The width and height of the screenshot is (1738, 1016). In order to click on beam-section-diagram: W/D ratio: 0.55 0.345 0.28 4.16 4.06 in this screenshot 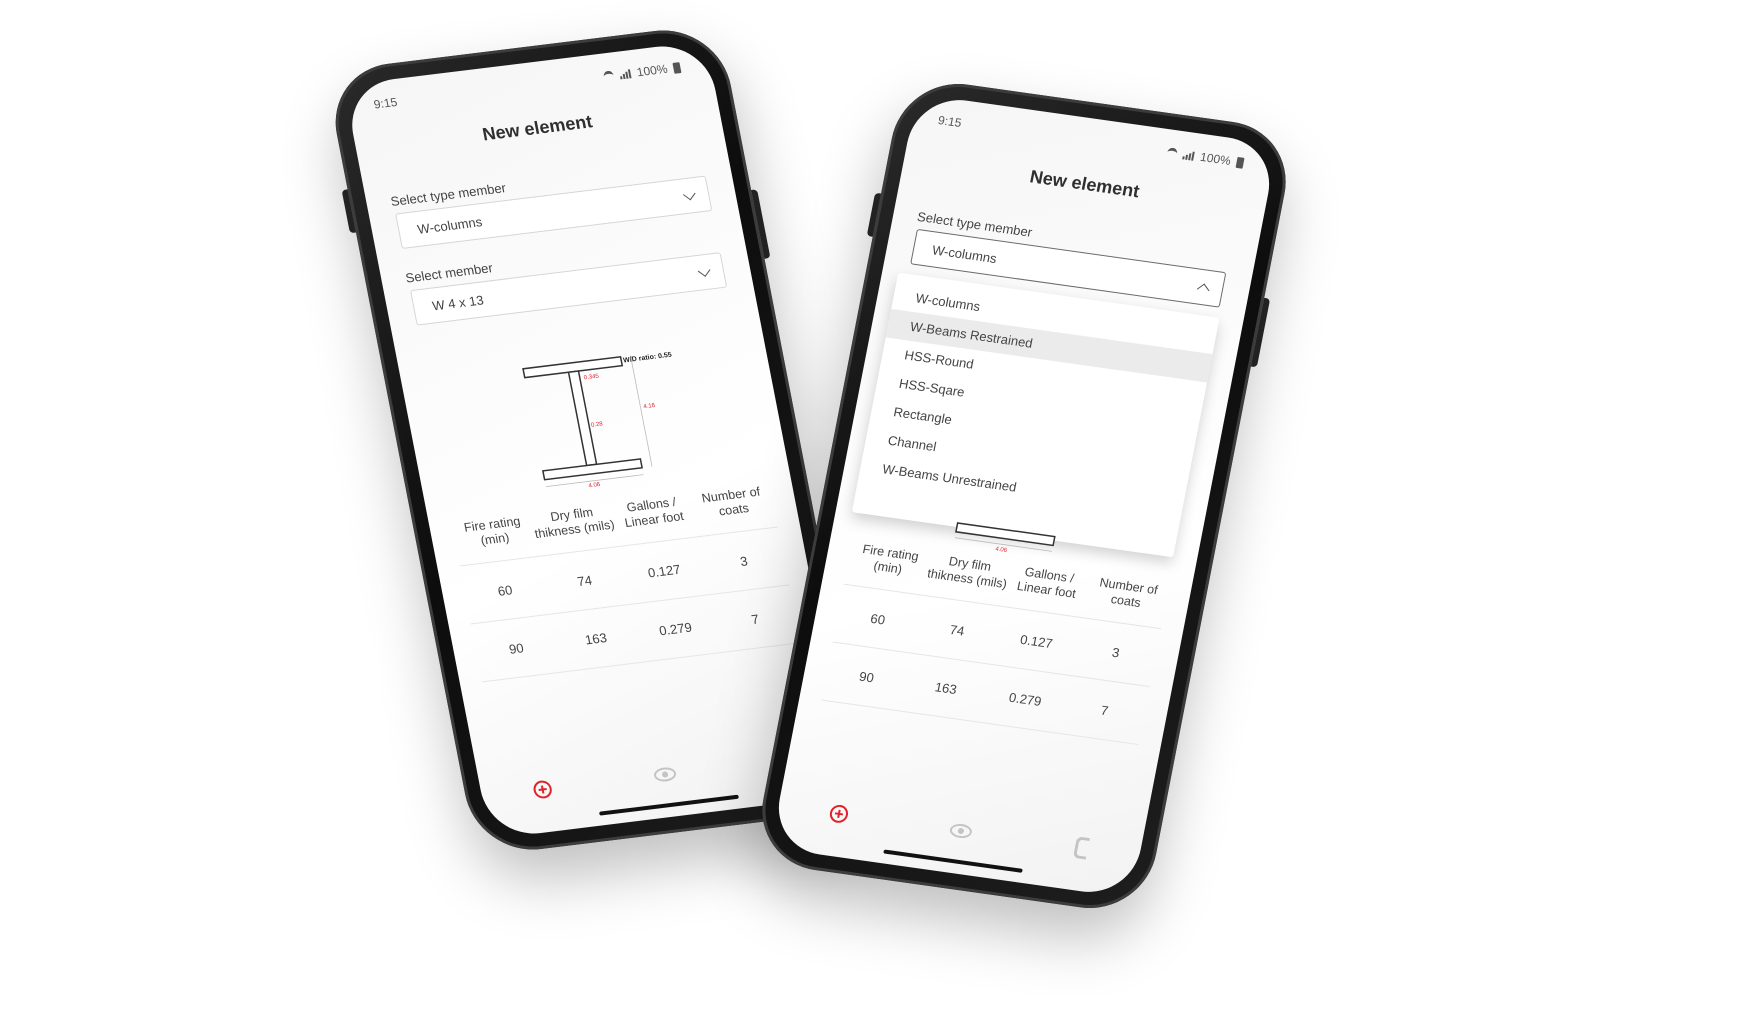, I will do `click(597, 420)`.